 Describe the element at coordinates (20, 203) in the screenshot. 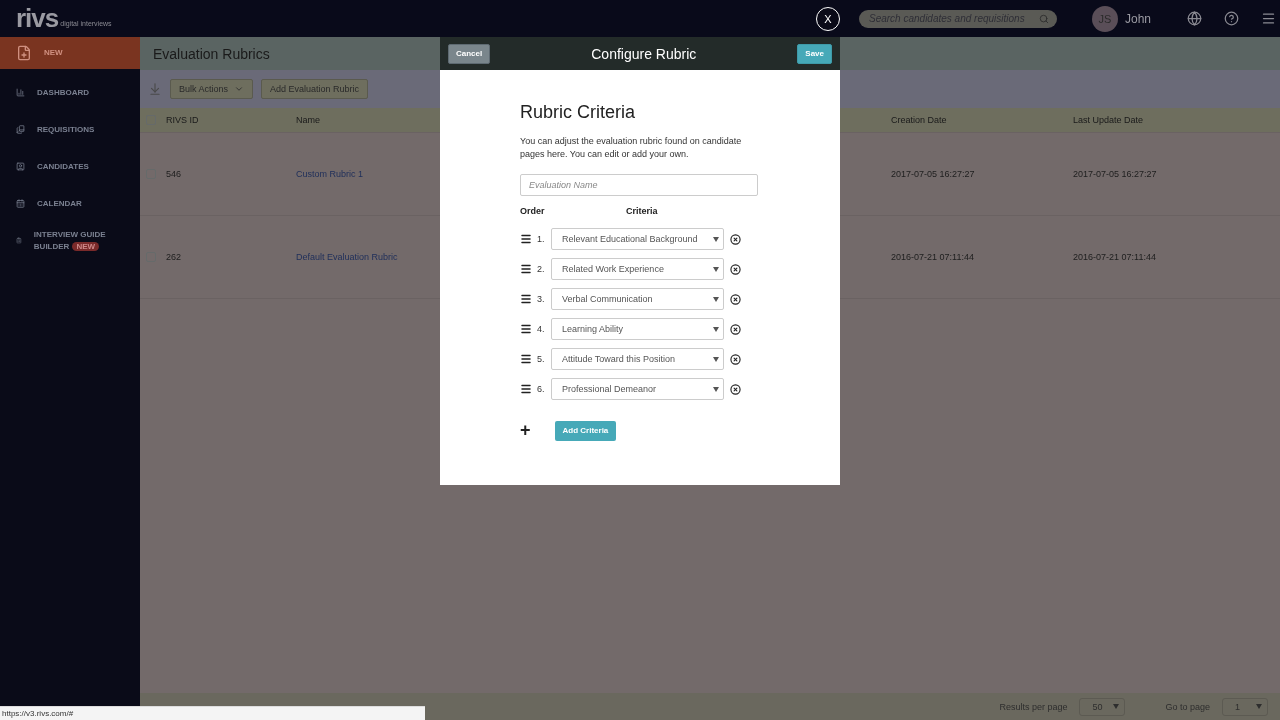

I see `calendar-icon` at that location.